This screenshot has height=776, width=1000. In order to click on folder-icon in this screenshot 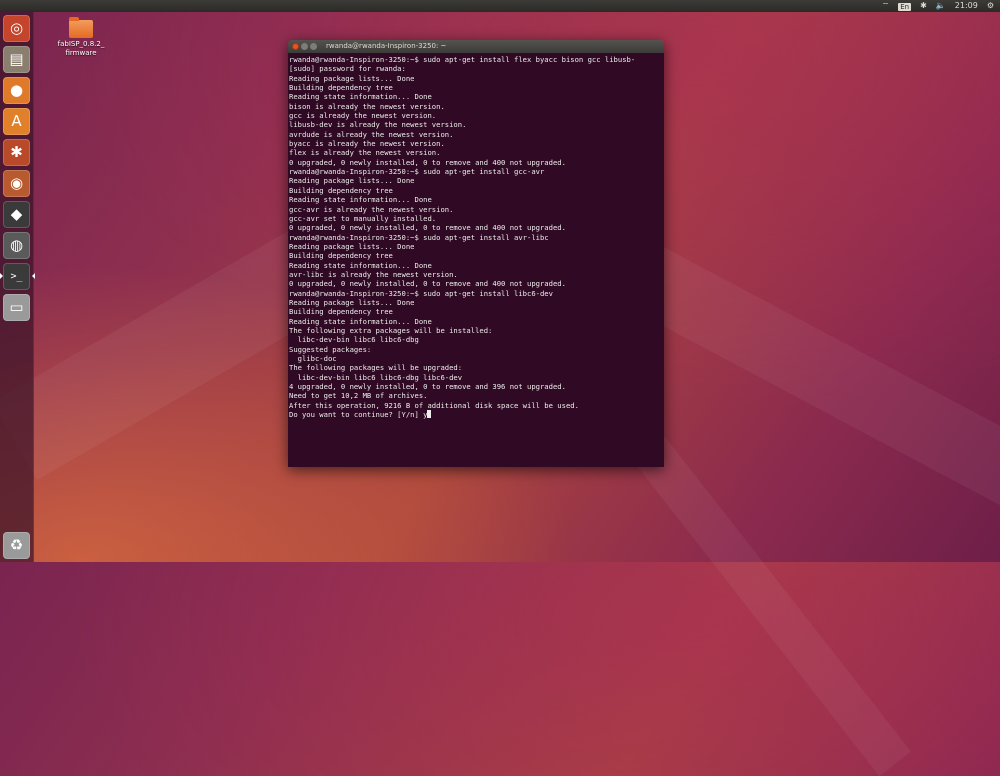, I will do `click(81, 27)`.